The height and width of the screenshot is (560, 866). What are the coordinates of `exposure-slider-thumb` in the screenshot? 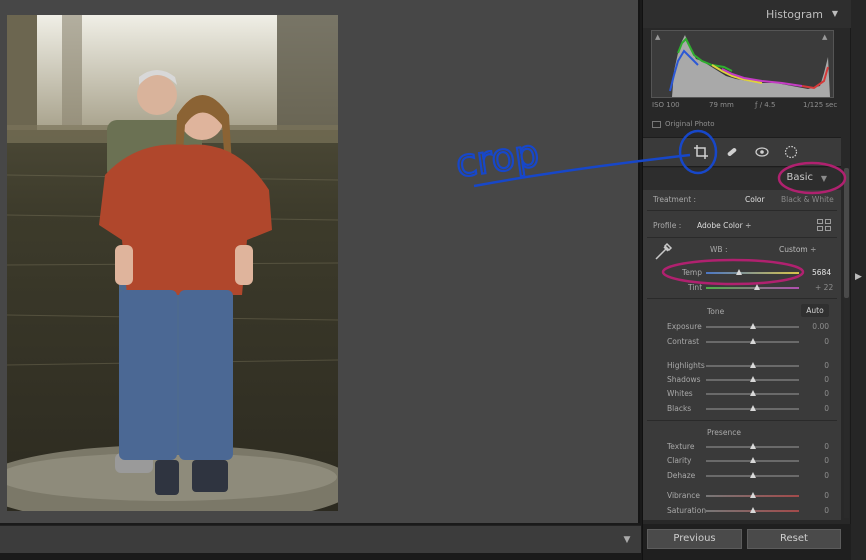 It's located at (752, 326).